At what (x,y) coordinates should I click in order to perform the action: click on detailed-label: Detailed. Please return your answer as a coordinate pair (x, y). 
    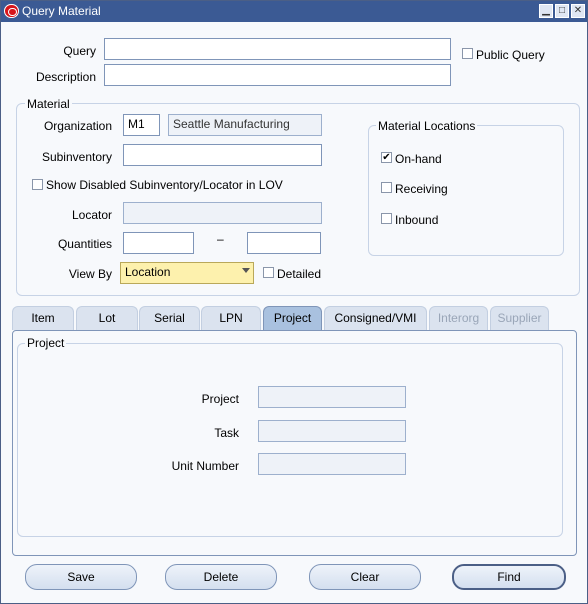
    Looking at the image, I should click on (299, 274).